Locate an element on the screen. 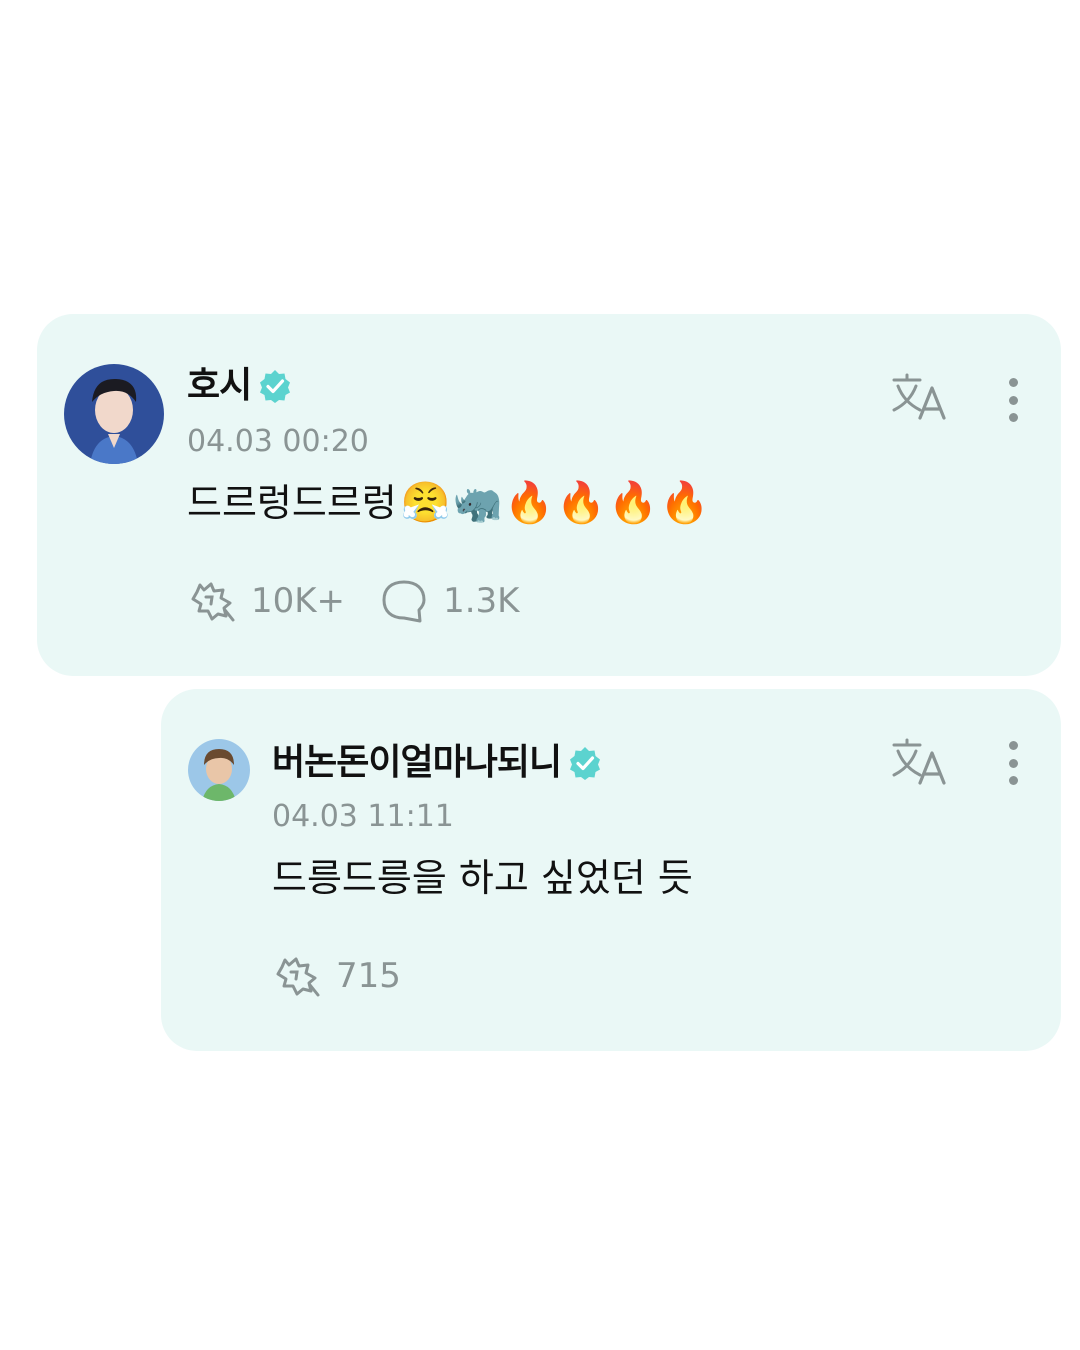 The image size is (1080, 1350). post-body: 드르렁드르렁 😤🦏🔥🔥🔥🔥 is located at coordinates (449, 503).